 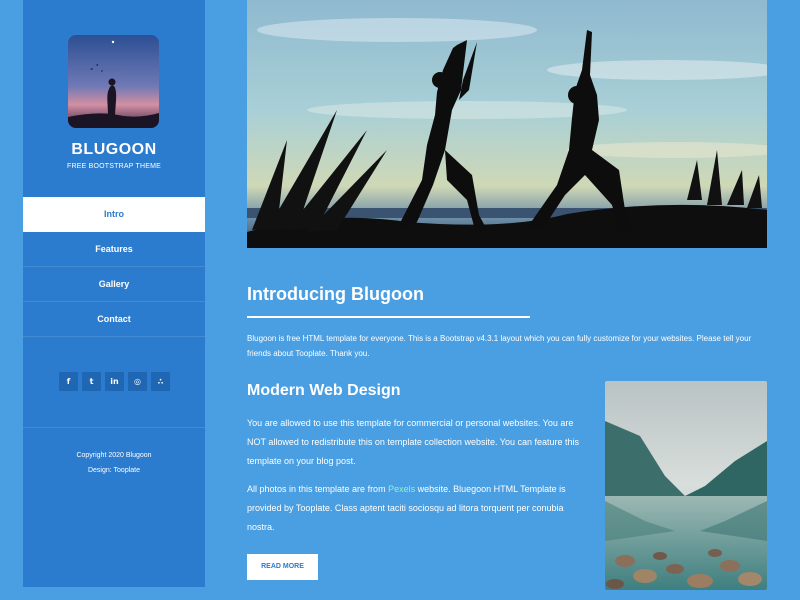 I want to click on title-underline, so click(x=388, y=317).